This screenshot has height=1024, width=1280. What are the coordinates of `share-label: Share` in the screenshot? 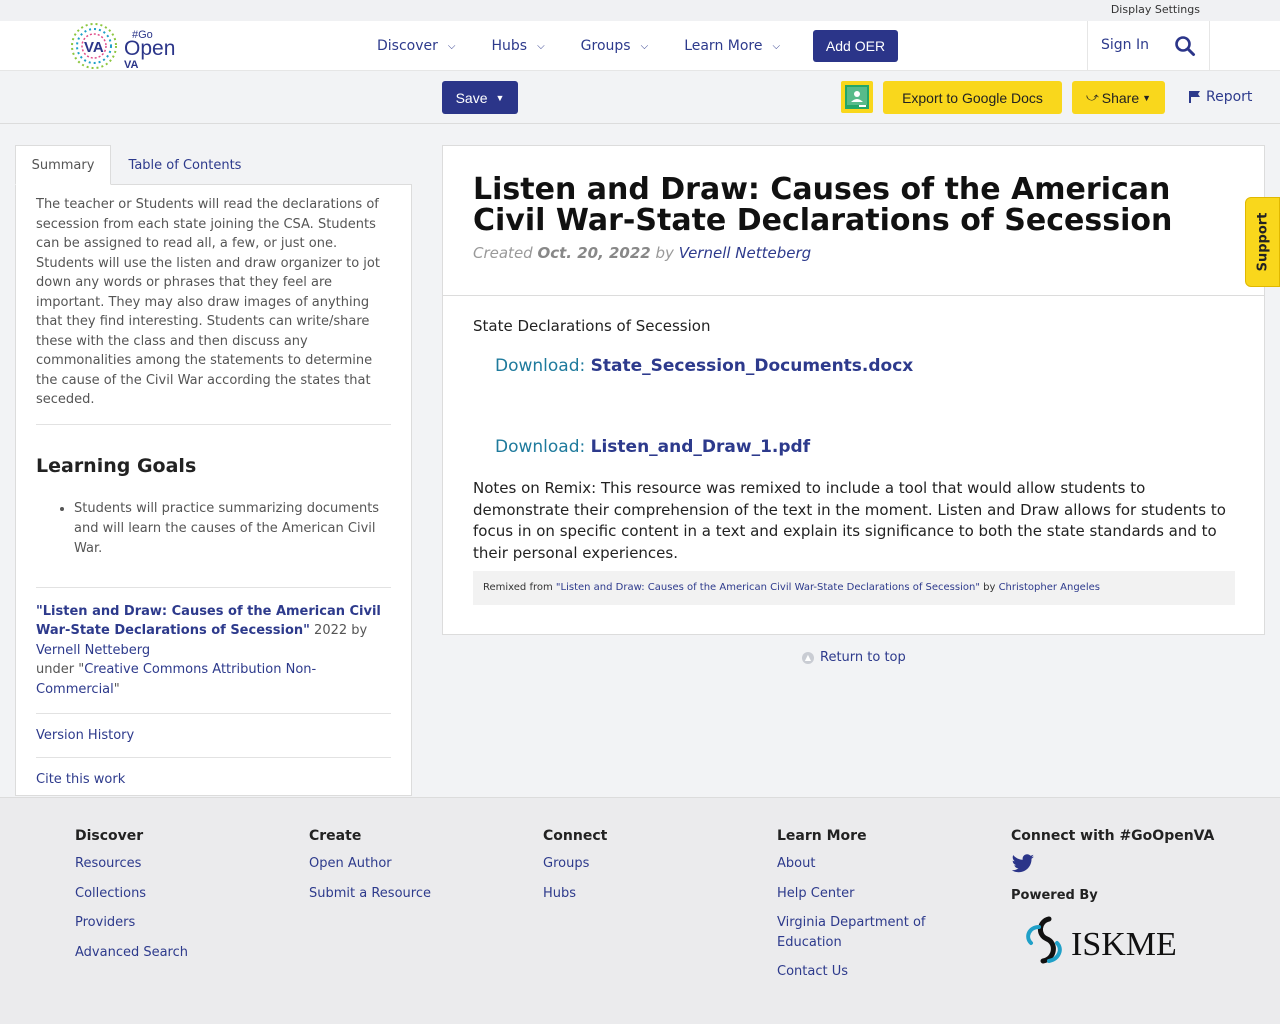 It's located at (1120, 97).